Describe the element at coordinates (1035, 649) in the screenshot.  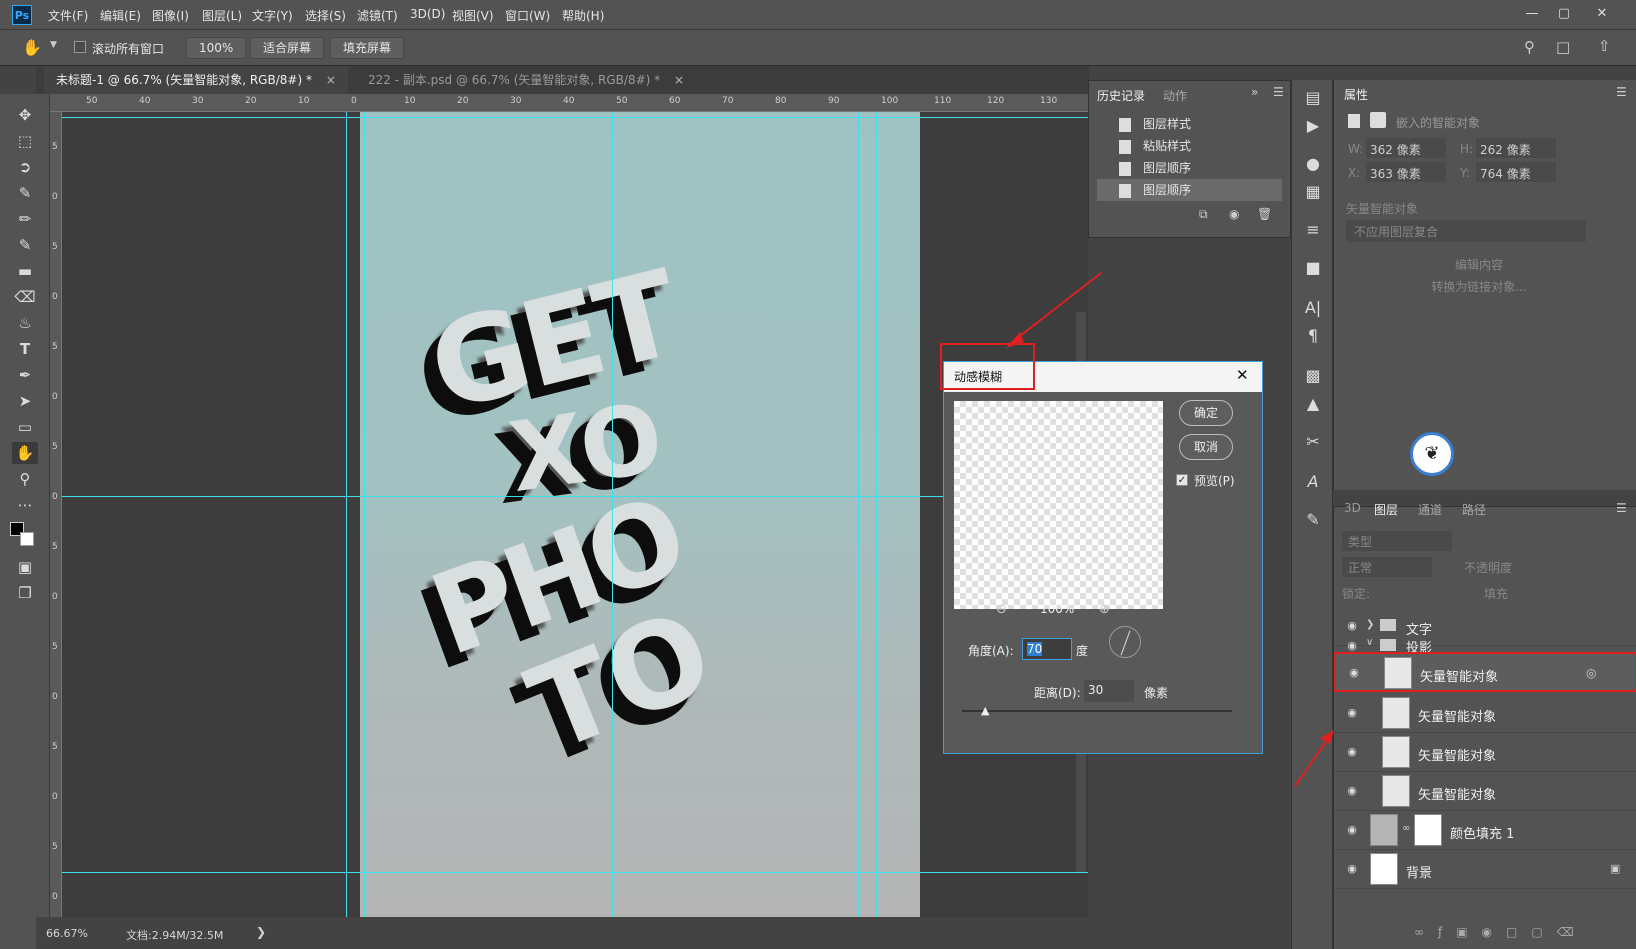
I see `angle-value: 70` at that location.